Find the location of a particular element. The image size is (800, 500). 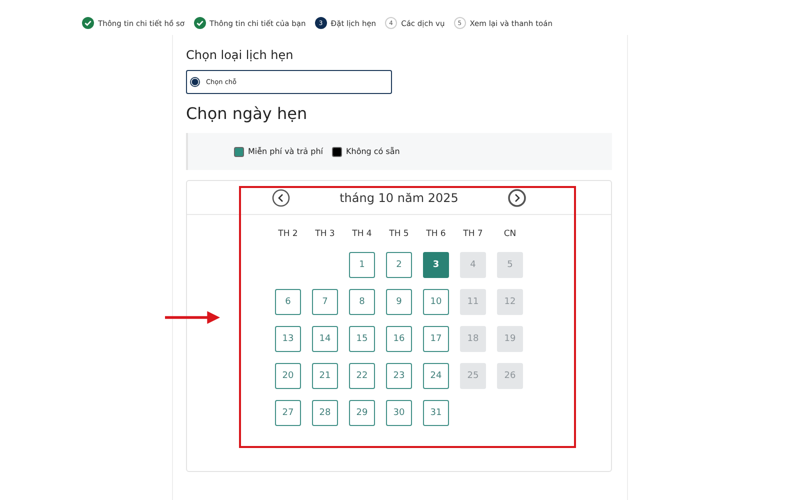

radio-button is located at coordinates (195, 82).